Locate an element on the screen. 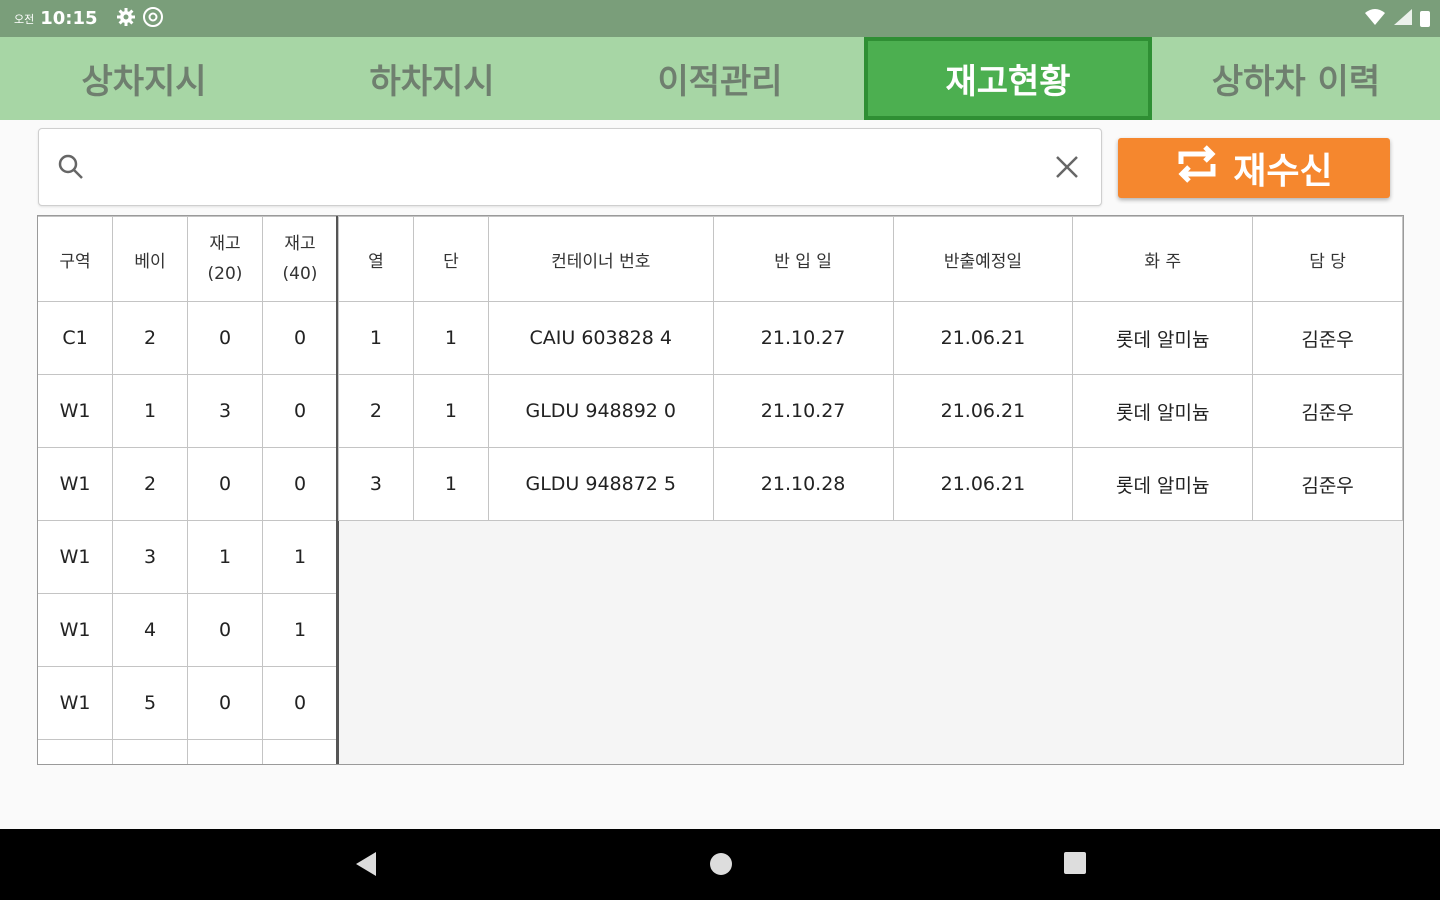  tab-inventory-status: 재고현황 is located at coordinates (1008, 78).